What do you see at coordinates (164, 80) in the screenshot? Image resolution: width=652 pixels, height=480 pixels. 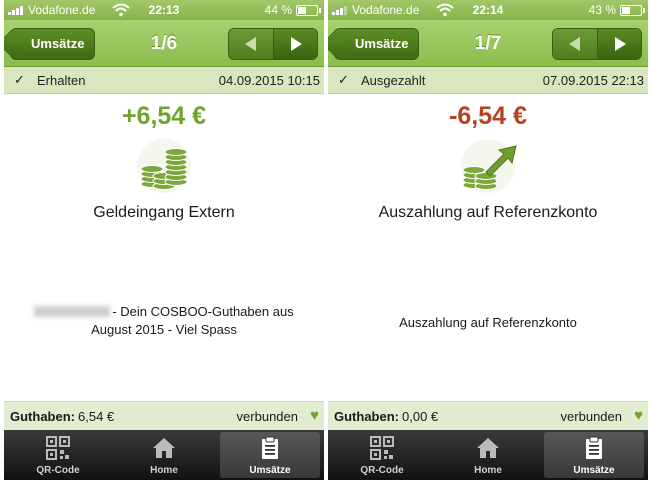 I see `transaction-status-row: ✓ Erhalten 04.09.2015 10:15` at bounding box center [164, 80].